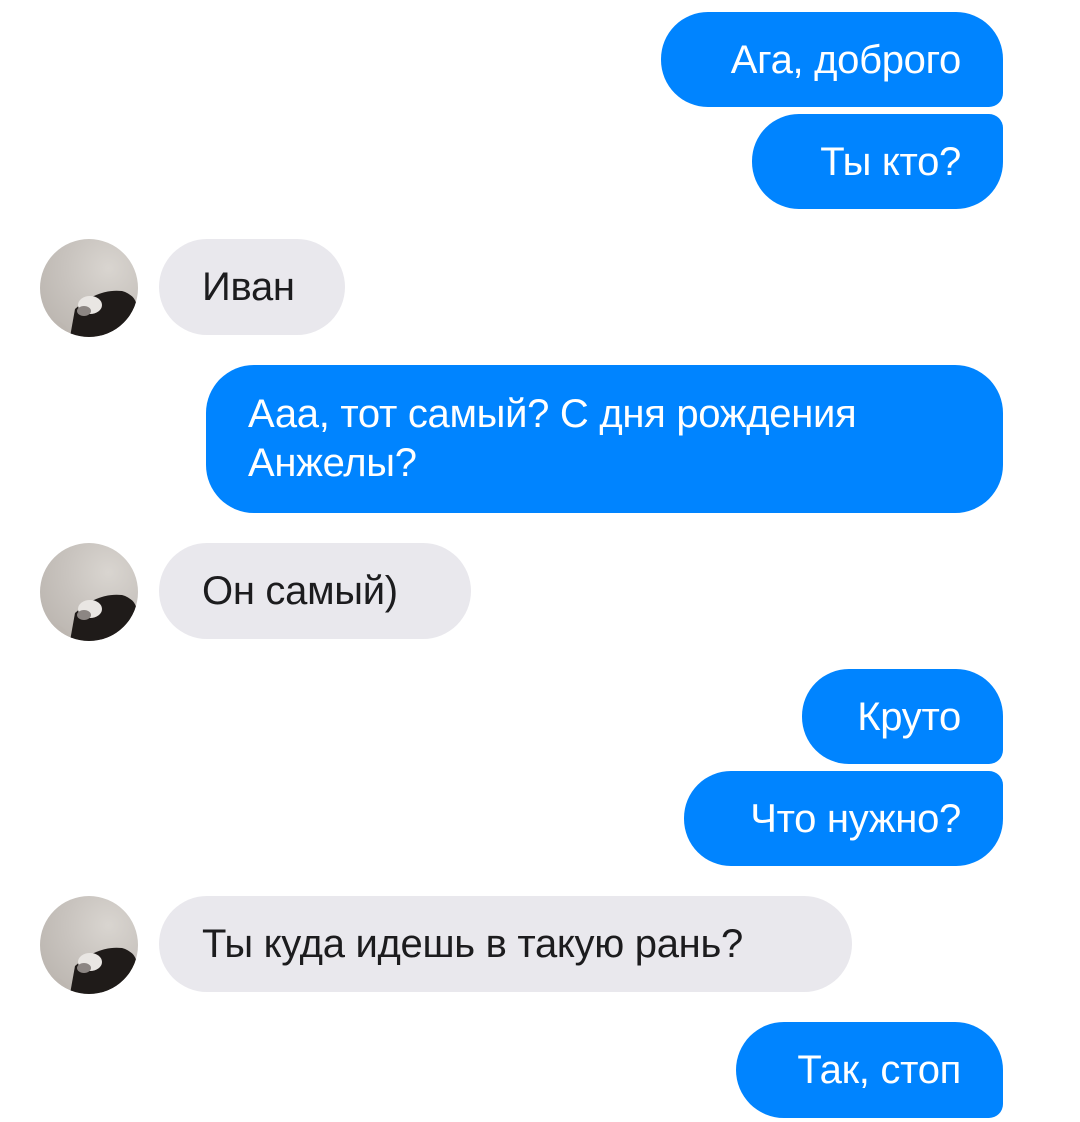  I want to click on message-text: Круто, so click(909, 716).